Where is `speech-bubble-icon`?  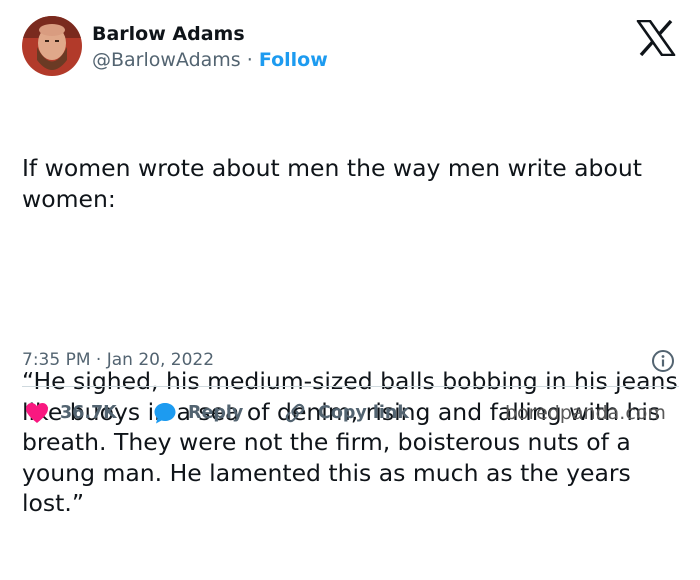
speech-bubble-icon is located at coordinates (165, 413).